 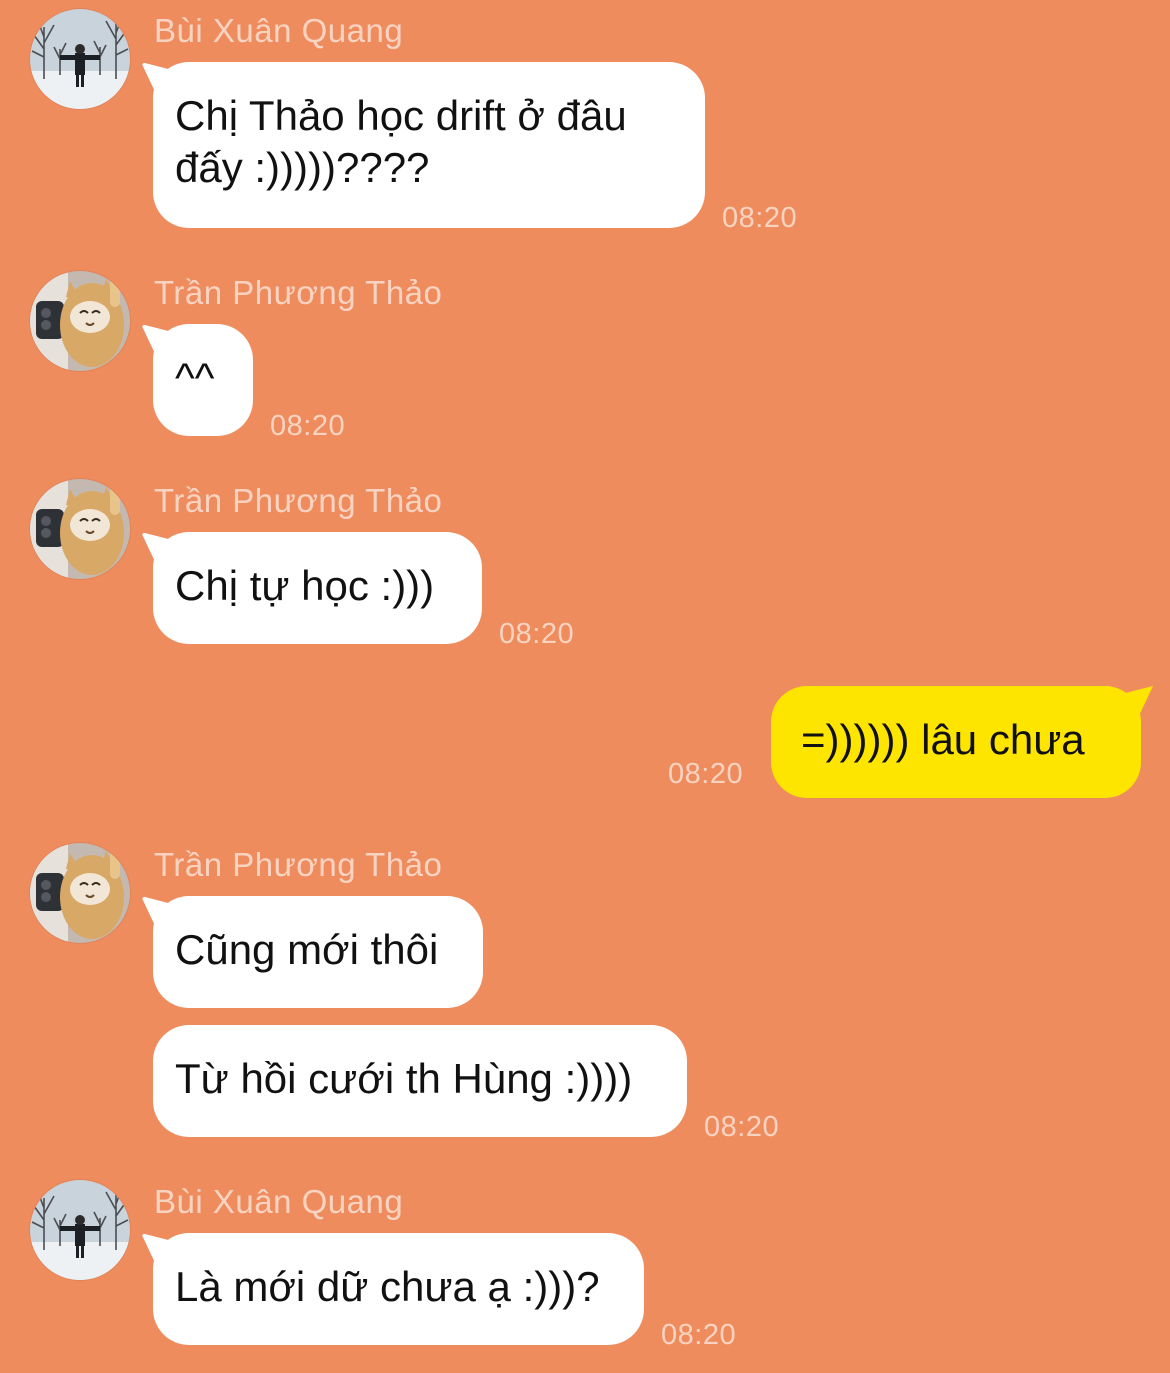 I want to click on message-text: Là mới dữ chưa ạ :)))?, so click(x=387, y=1286).